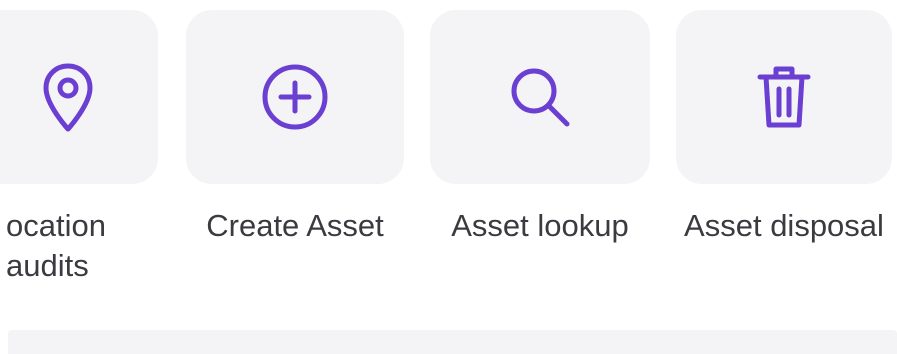 The width and height of the screenshot is (897, 354). What do you see at coordinates (68, 97) in the screenshot?
I see `location-pin-icon` at bounding box center [68, 97].